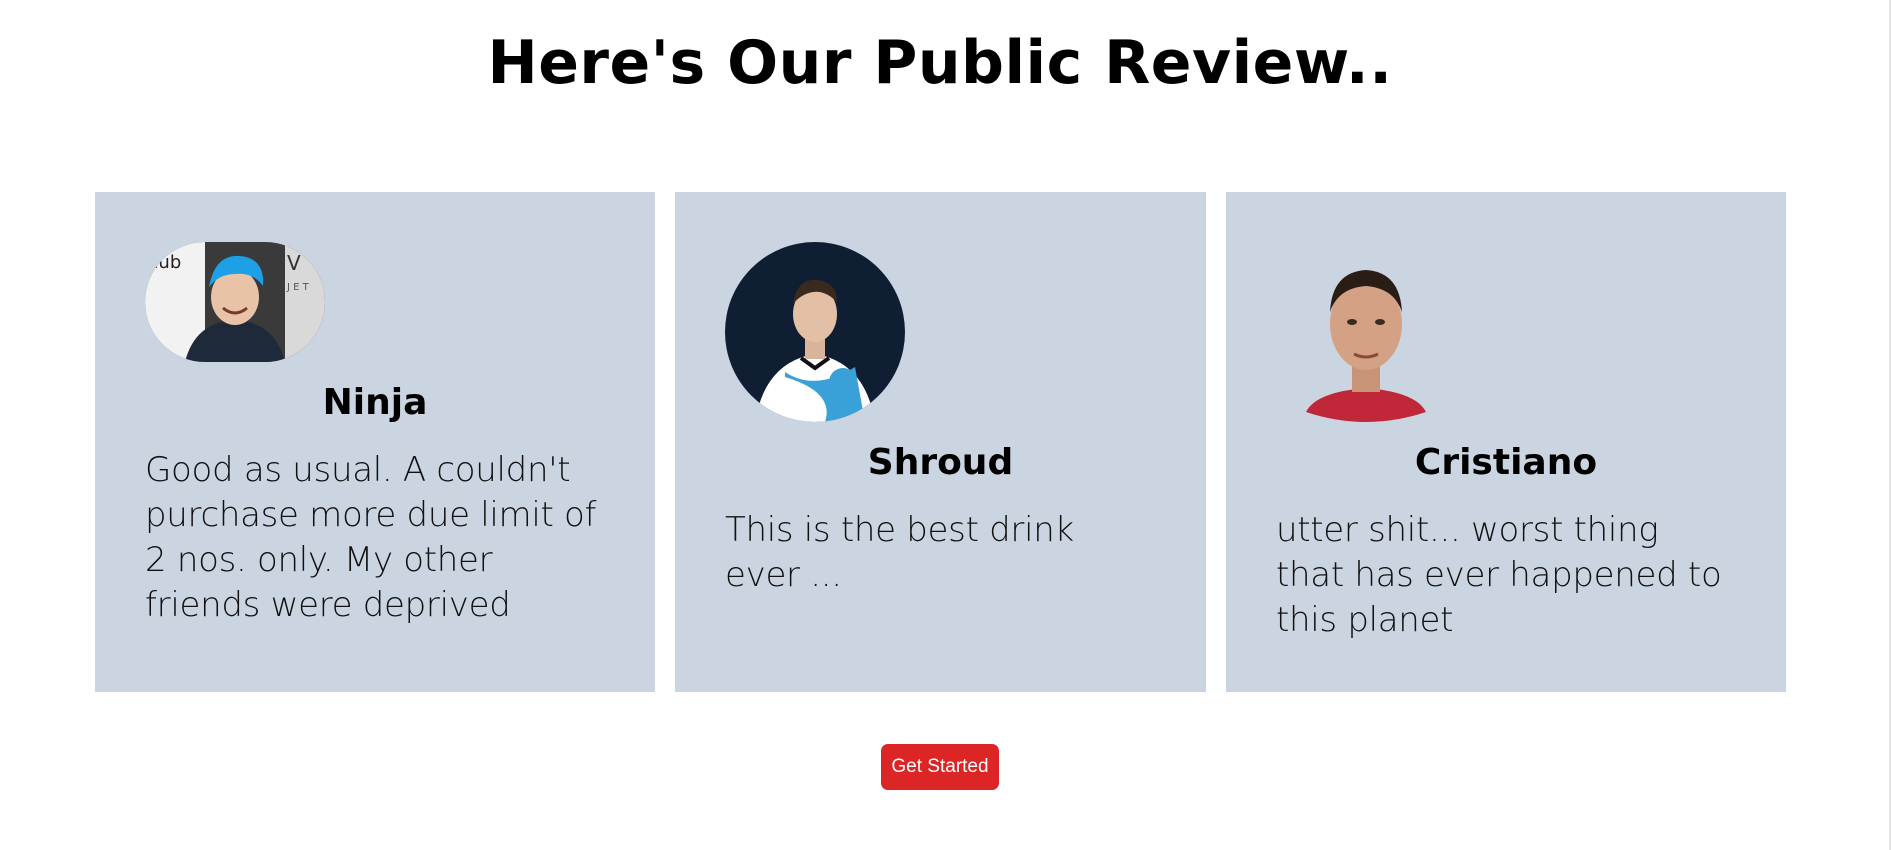 The height and width of the screenshot is (850, 1891). I want to click on shroud-avatar-icon, so click(815, 332).